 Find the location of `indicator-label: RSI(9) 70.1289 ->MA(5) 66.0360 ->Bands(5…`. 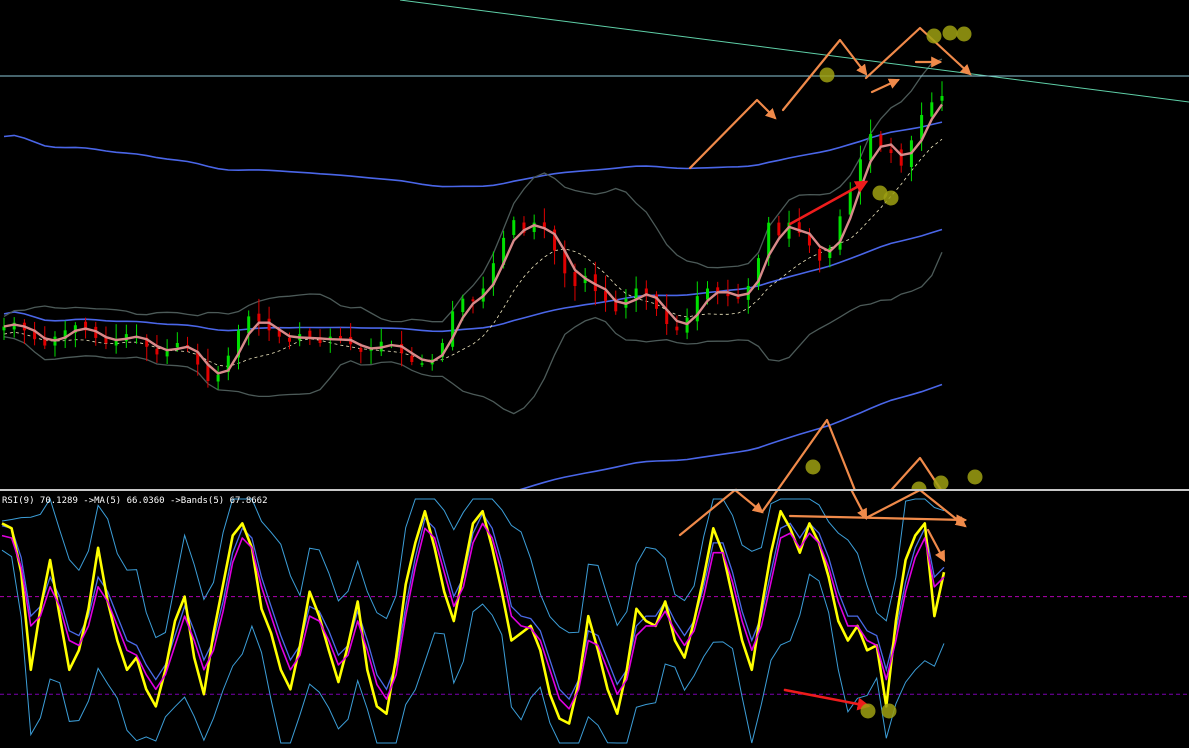

indicator-label: RSI(9) 70.1289 ->MA(5) 66.0360 ->Bands(5… is located at coordinates (135, 501).